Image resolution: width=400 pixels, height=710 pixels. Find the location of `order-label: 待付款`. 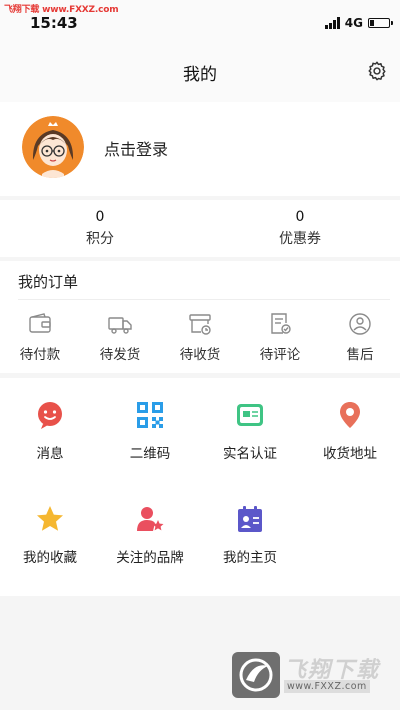

order-label: 待付款 is located at coordinates (40, 355).